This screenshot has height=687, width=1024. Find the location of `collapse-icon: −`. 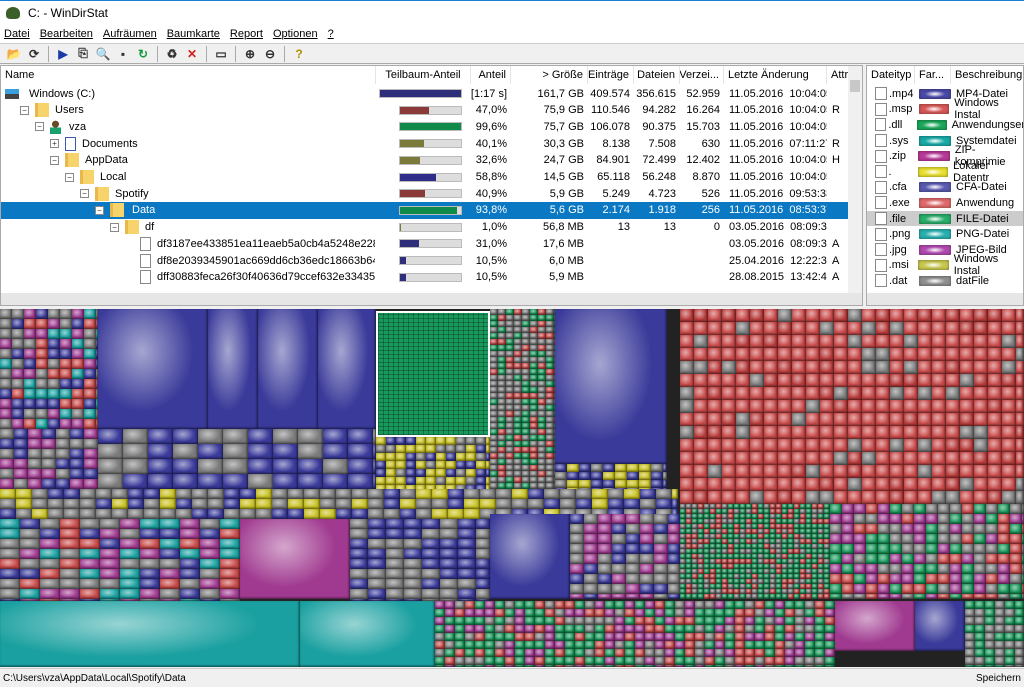

collapse-icon: − is located at coordinates (99, 210).